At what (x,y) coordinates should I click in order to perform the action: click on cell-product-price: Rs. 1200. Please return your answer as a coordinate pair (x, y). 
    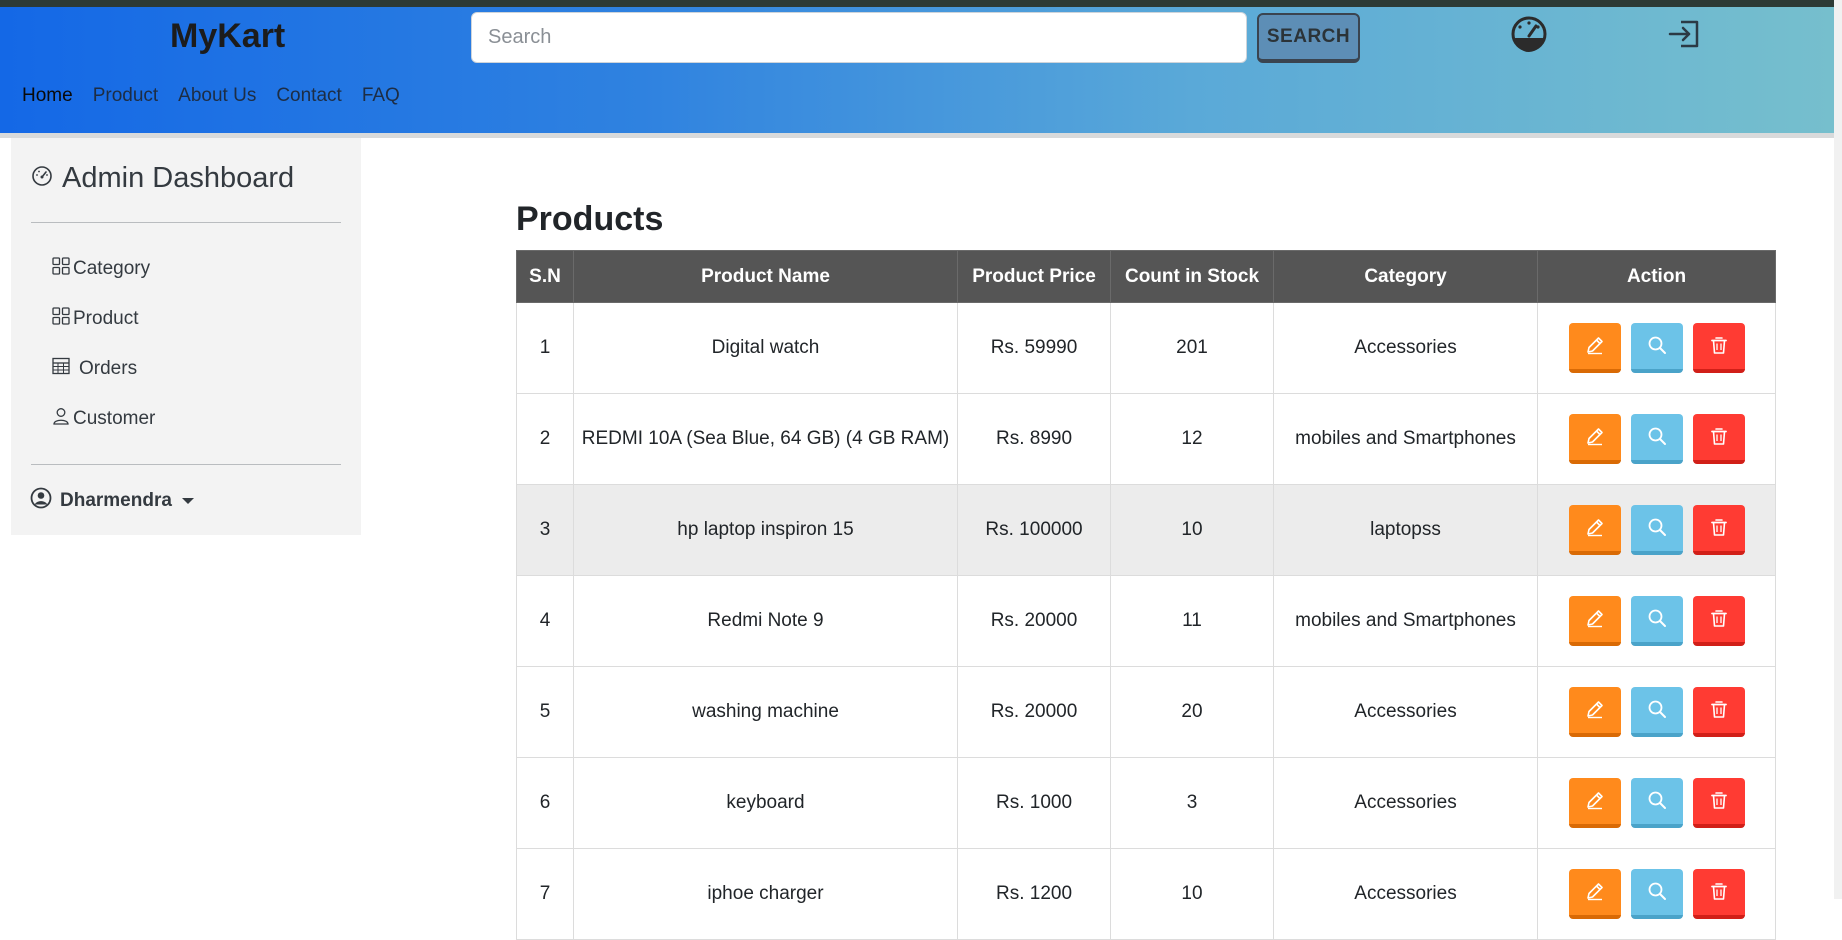
    Looking at the image, I should click on (1034, 894).